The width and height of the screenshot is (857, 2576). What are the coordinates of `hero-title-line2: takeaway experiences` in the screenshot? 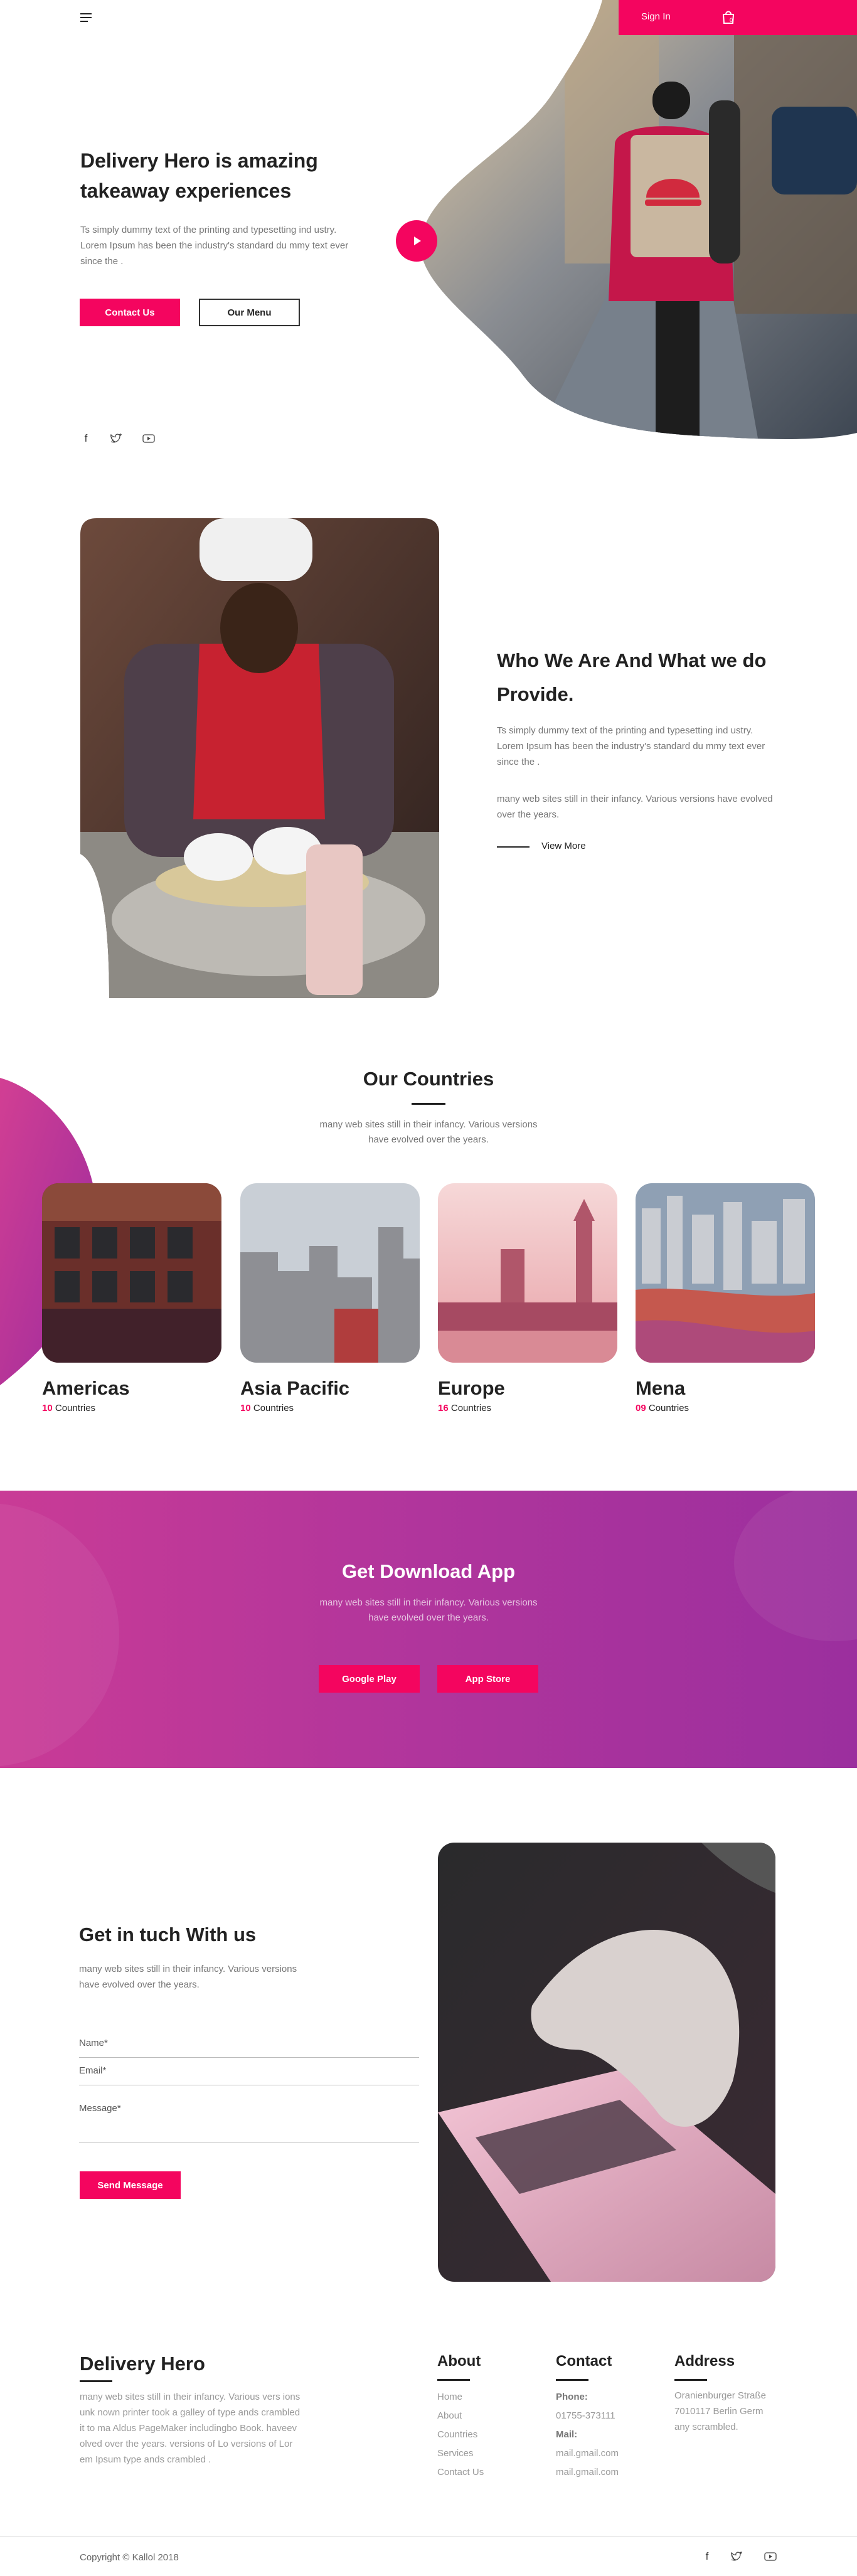 It's located at (186, 191).